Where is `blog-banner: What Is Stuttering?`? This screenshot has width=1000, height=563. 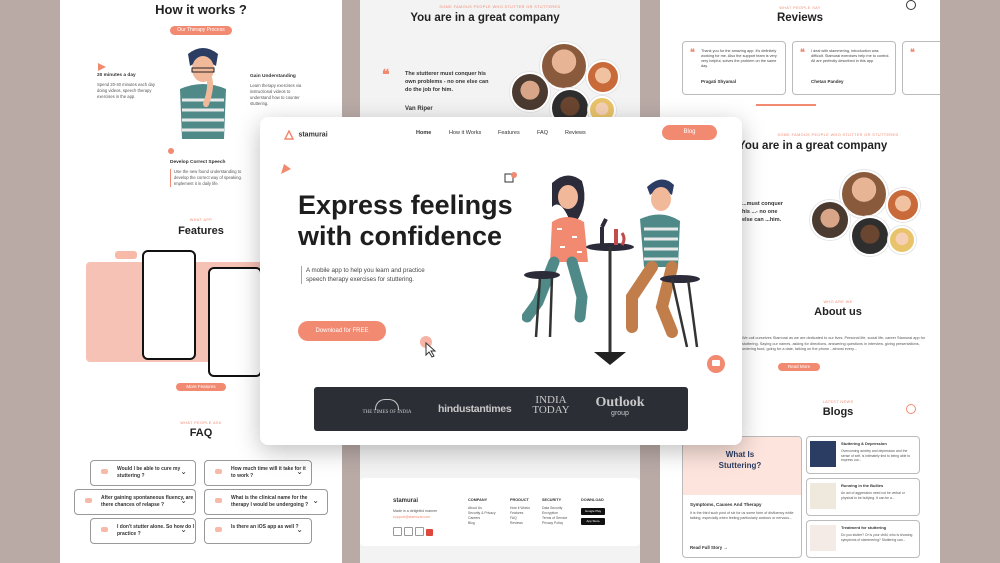
blog-banner: What Is Stuttering? is located at coordinates (742, 466).